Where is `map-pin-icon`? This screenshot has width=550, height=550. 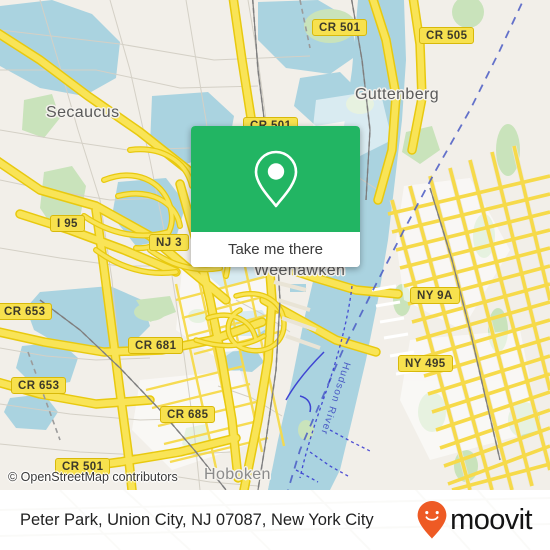 map-pin-icon is located at coordinates (275, 179).